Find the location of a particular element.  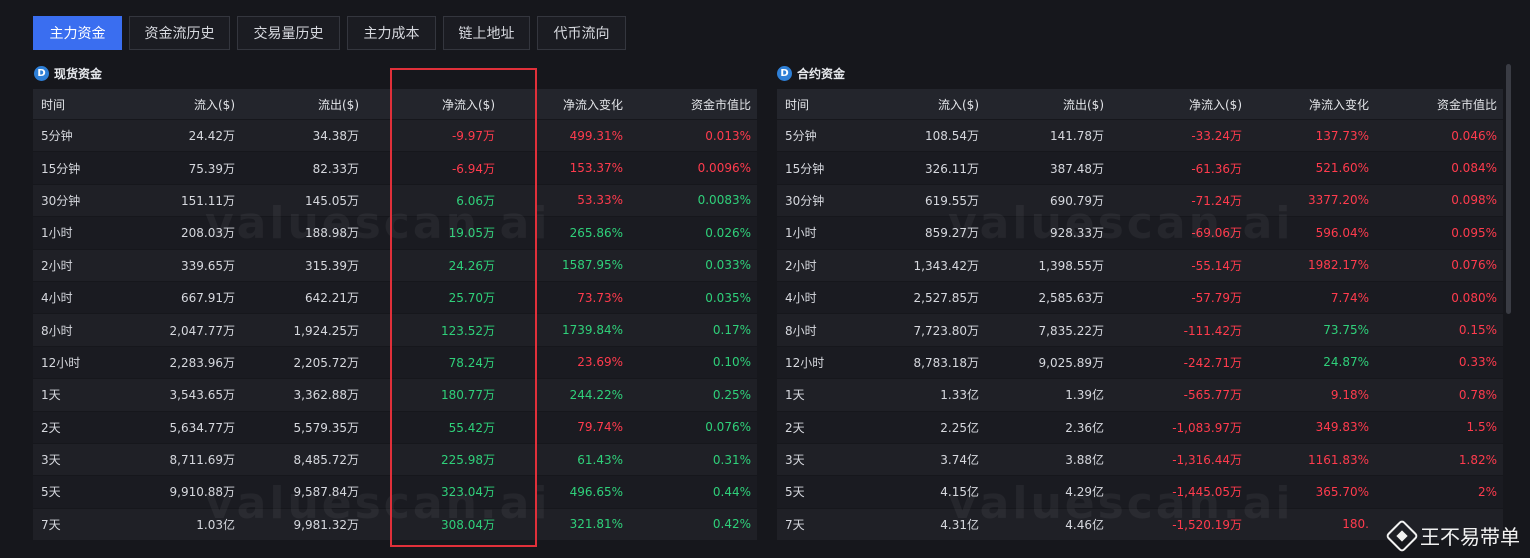

table-row: 5分钟 24.42万 34.38万 -9.97万 499.31% 0.013% is located at coordinates (395, 136).